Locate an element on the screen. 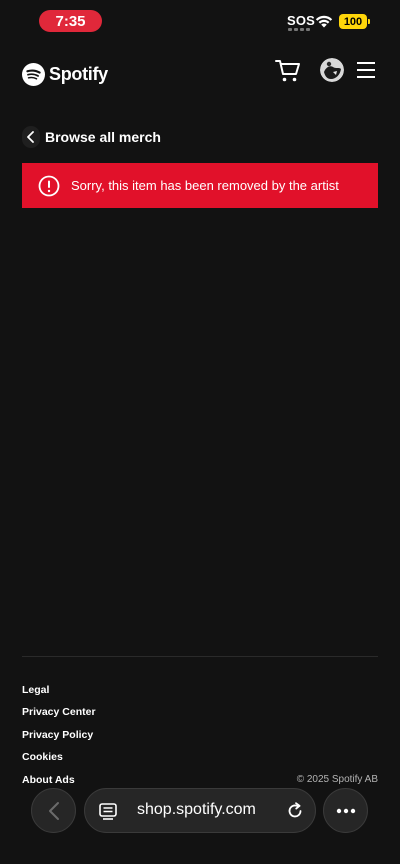  hamburger-menu-icon is located at coordinates (366, 70).